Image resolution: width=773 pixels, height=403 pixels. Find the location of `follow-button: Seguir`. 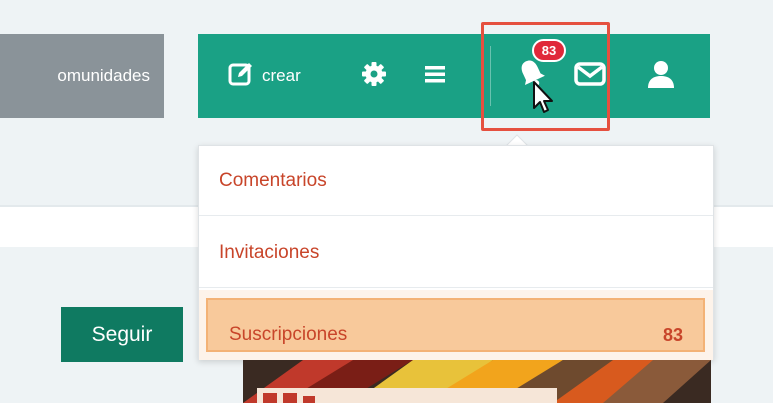

follow-button: Seguir is located at coordinates (122, 334).